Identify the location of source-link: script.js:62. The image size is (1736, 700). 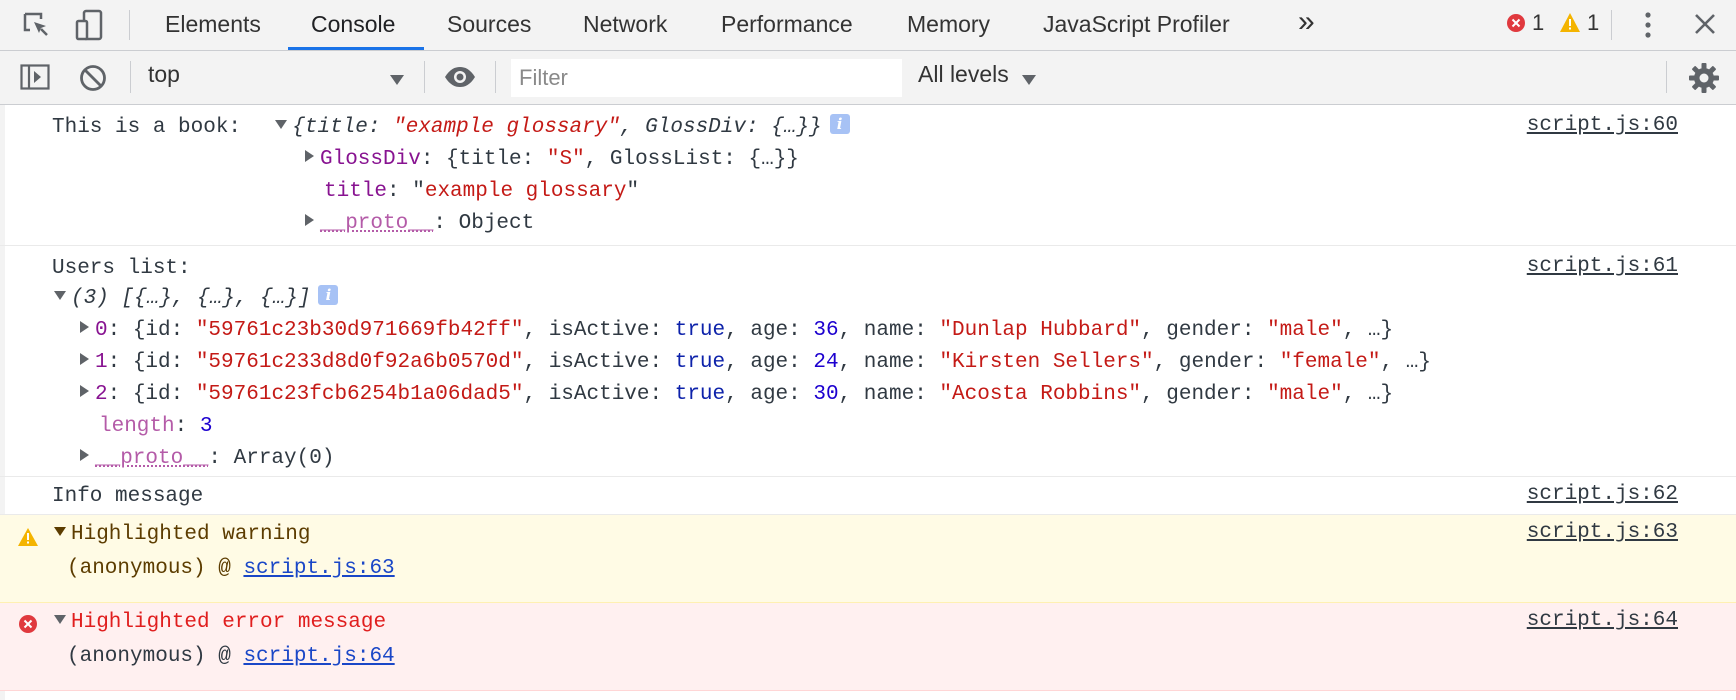
(1602, 494).